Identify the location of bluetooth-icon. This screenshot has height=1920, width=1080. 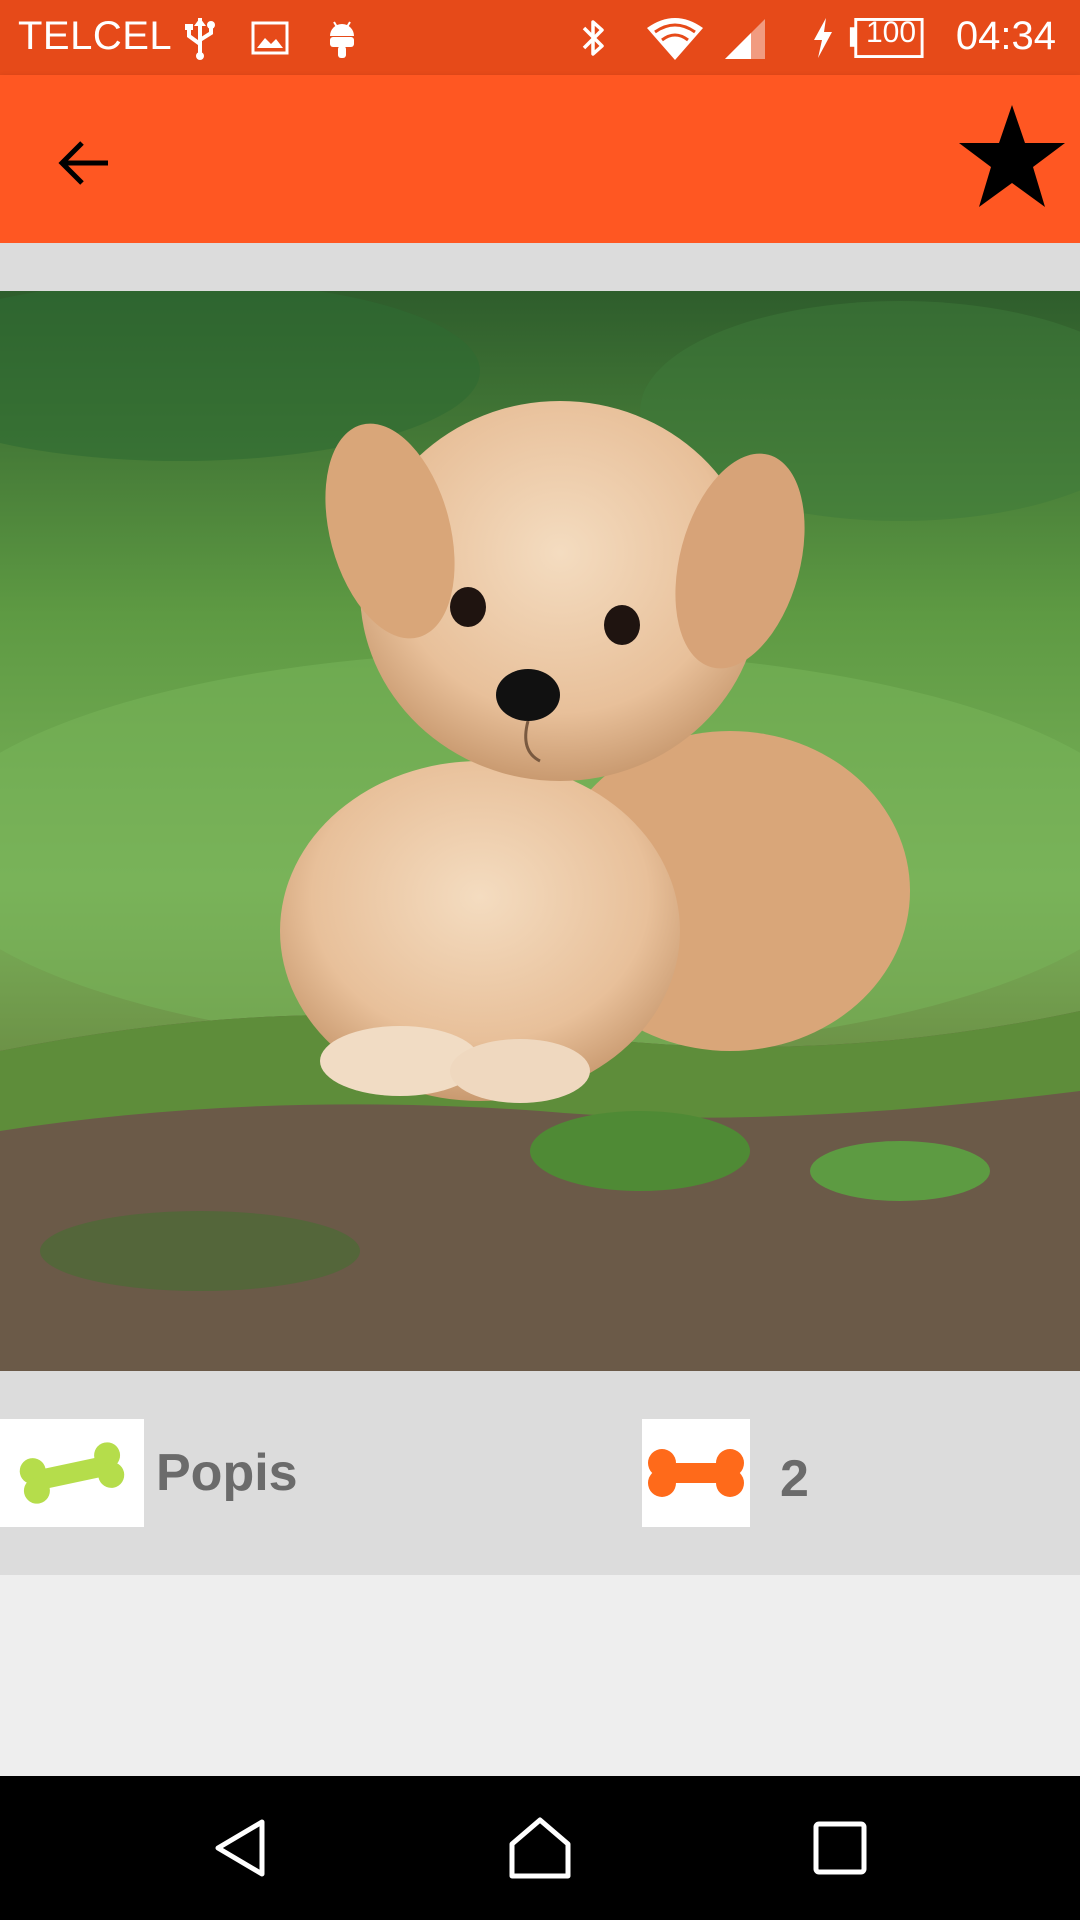
(594, 37).